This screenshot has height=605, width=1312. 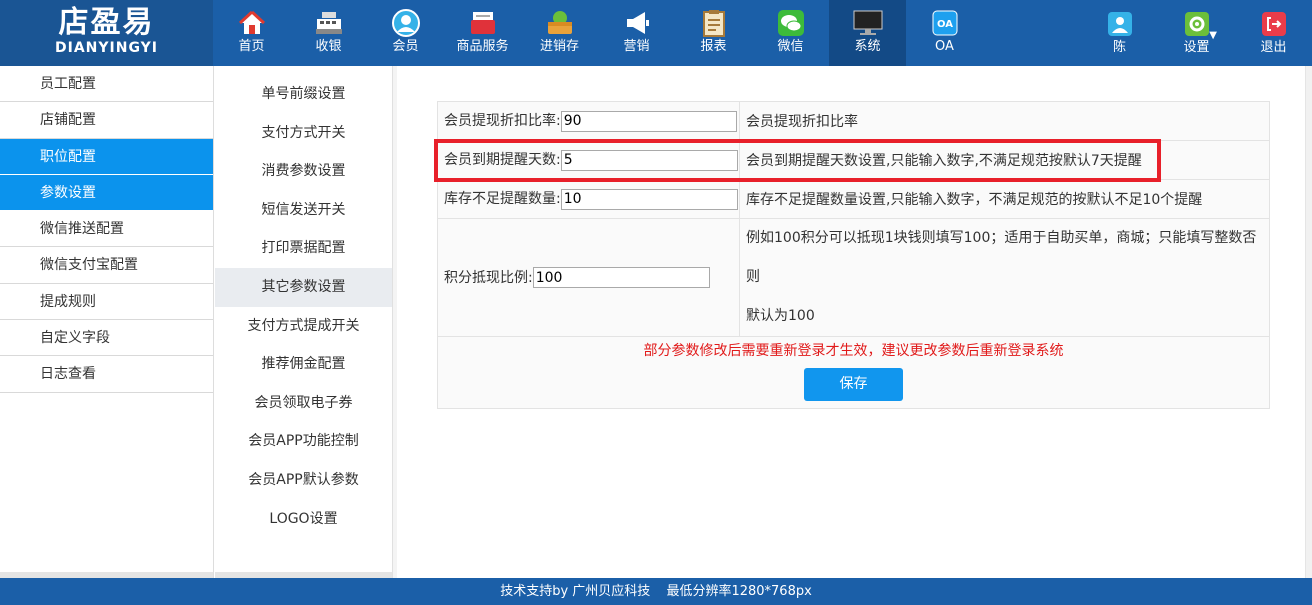 I want to click on scrollbar, so click(x=1308, y=322).